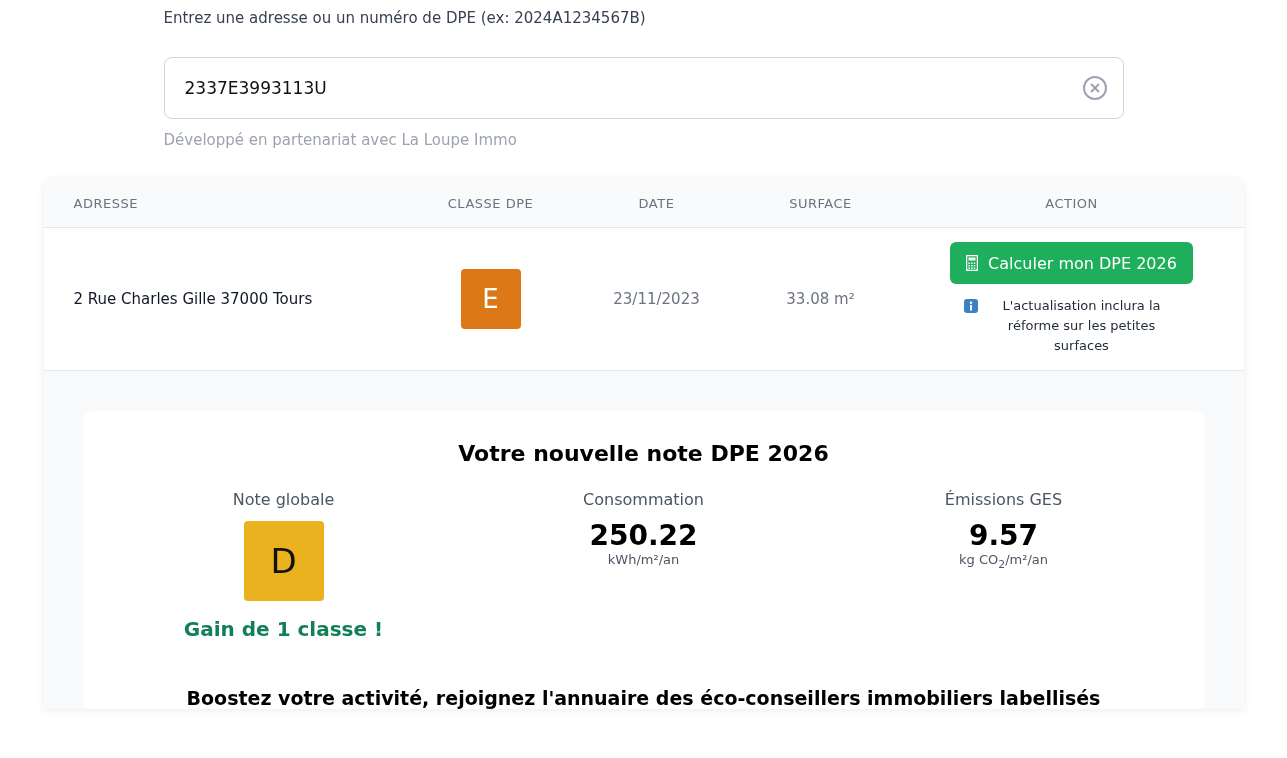  I want to click on metric-unit: kg CO$_{2}$/m²/an, so click(1003, 561).